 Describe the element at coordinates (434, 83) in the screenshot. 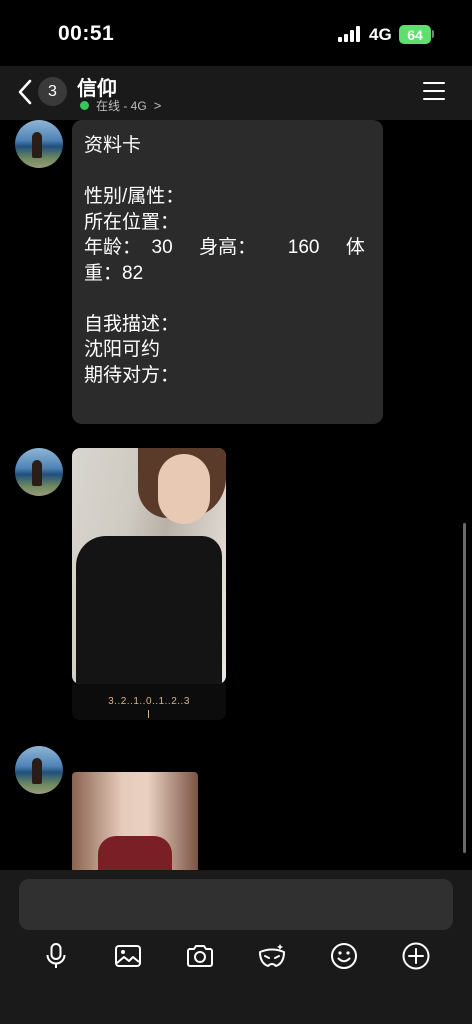

I see `menu-icon` at that location.